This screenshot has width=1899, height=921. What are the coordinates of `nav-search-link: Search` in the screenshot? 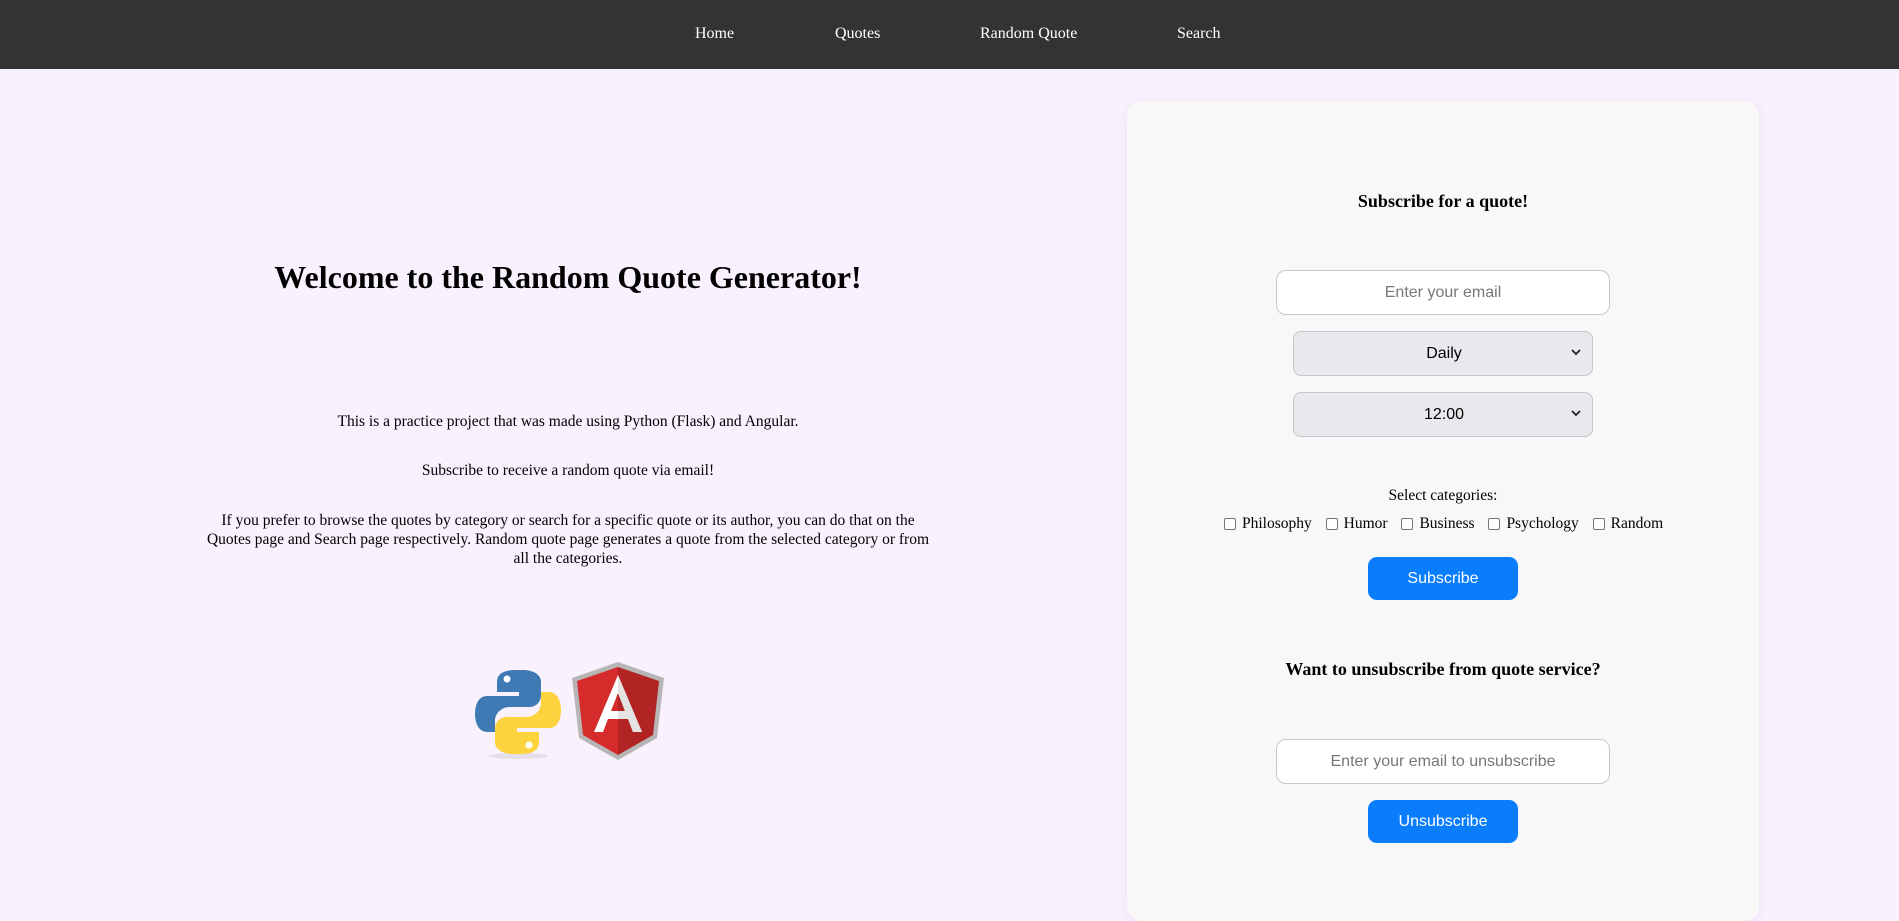 It's located at (1199, 34).